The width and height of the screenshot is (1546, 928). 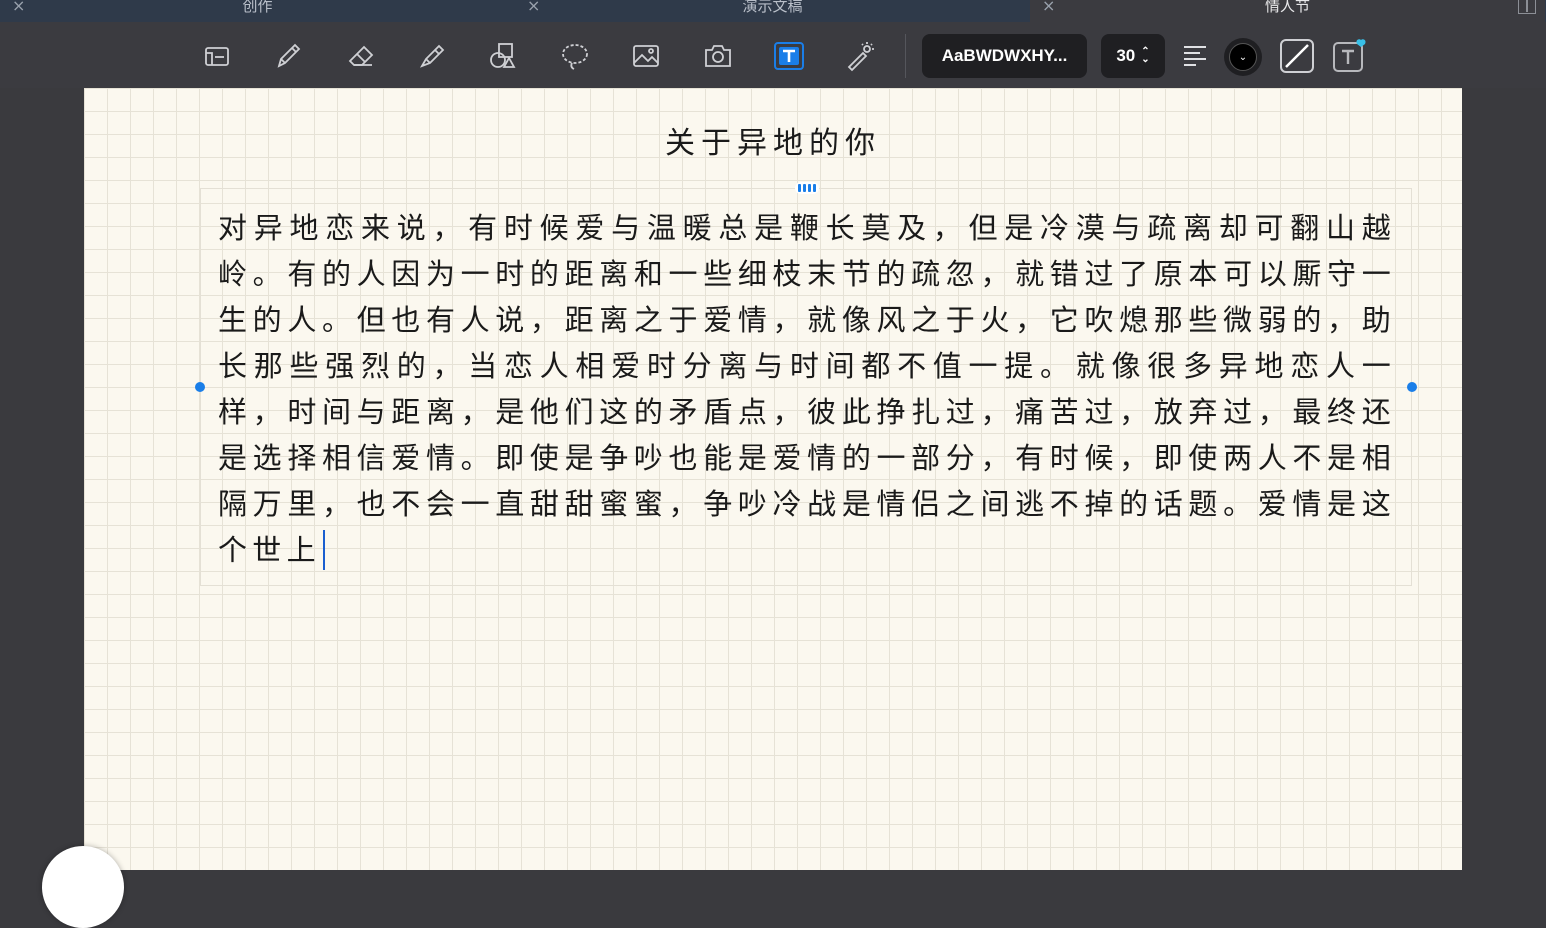 I want to click on tab-chuangzuo: × 创作, so click(x=257, y=11).